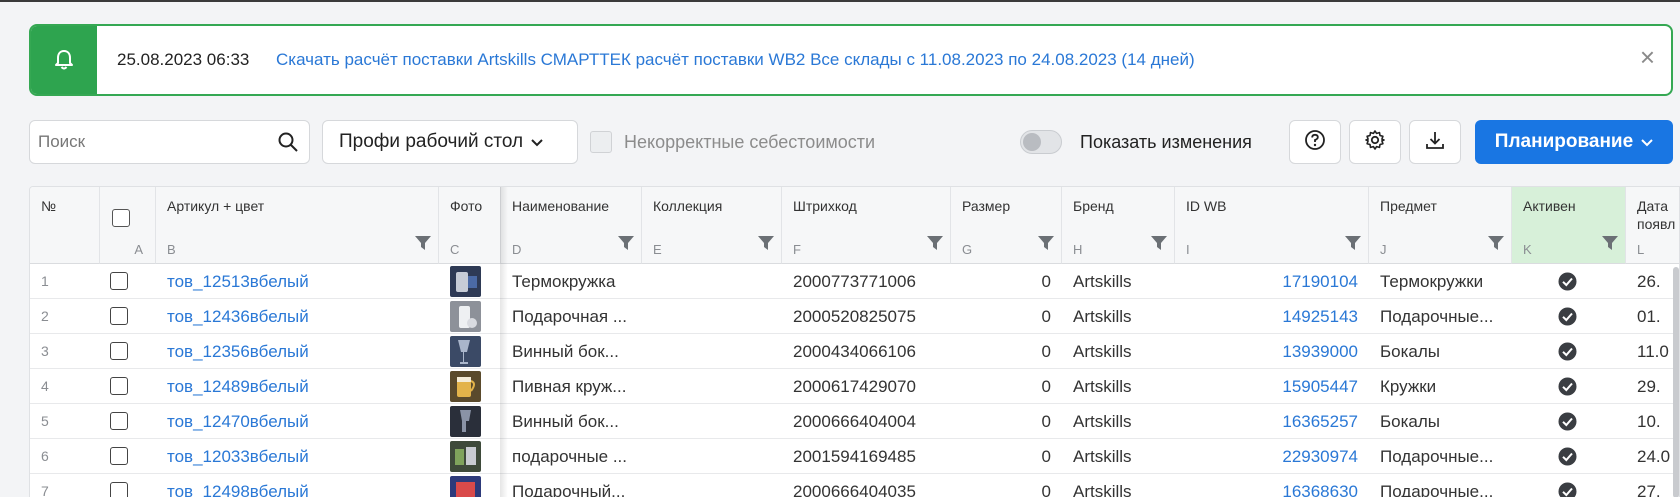 This screenshot has width=1680, height=497. I want to click on column-header-article: Артикул + цвет B, so click(297, 225).